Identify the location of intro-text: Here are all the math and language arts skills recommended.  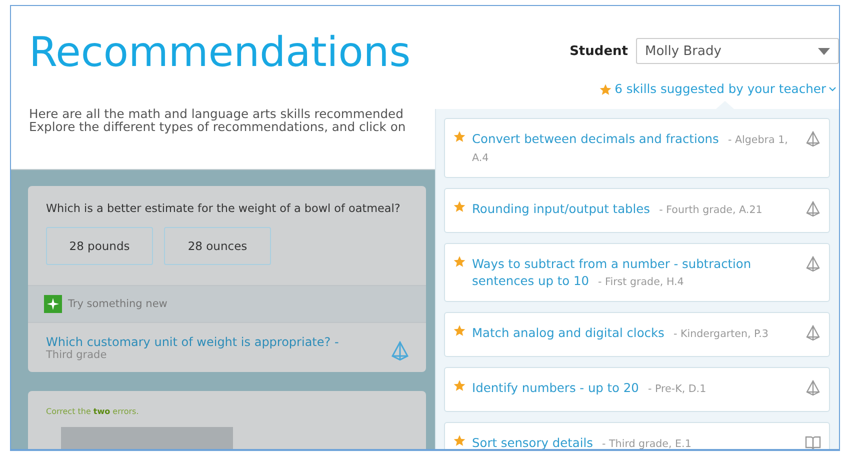
(216, 114).